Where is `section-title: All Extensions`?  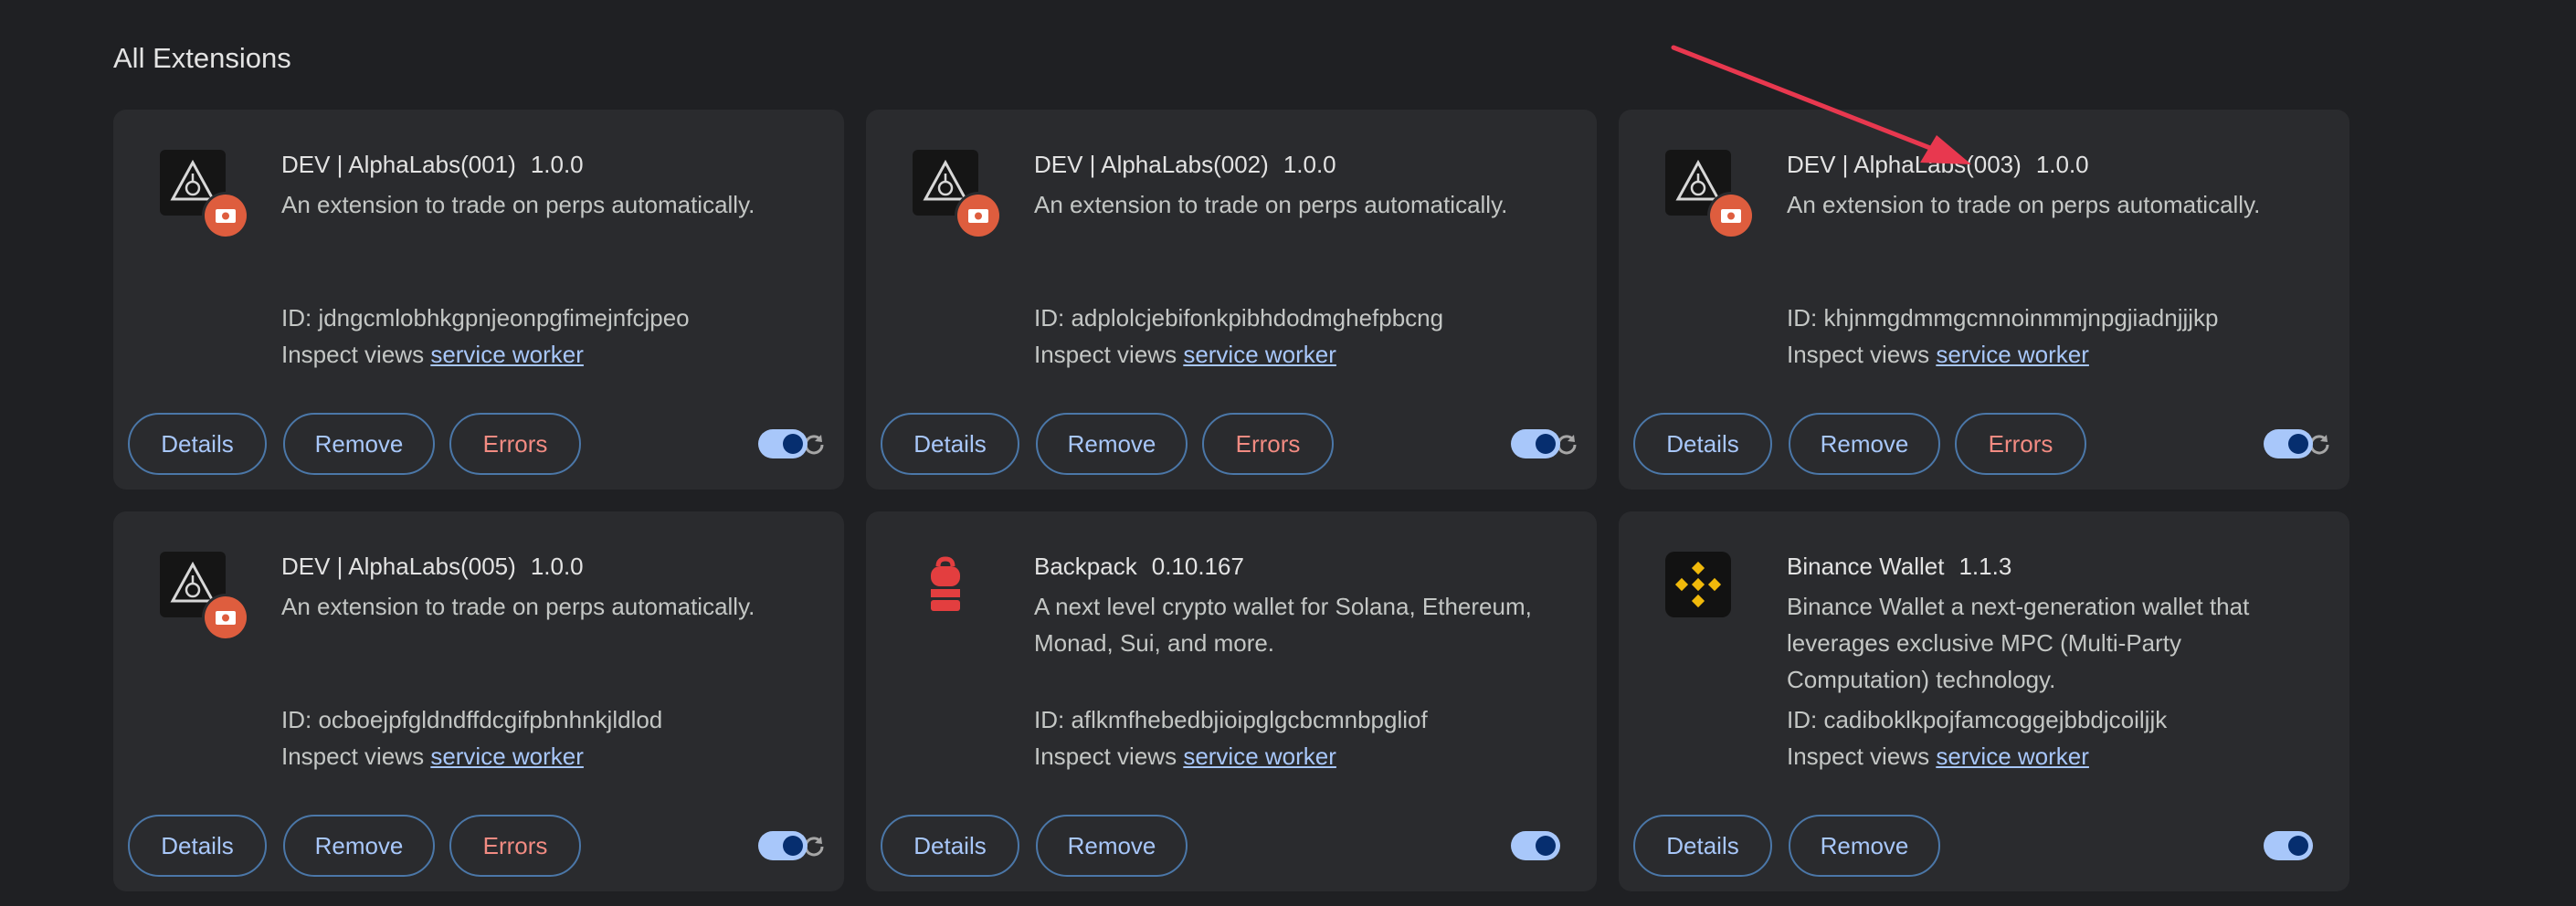 section-title: All Extensions is located at coordinates (202, 58).